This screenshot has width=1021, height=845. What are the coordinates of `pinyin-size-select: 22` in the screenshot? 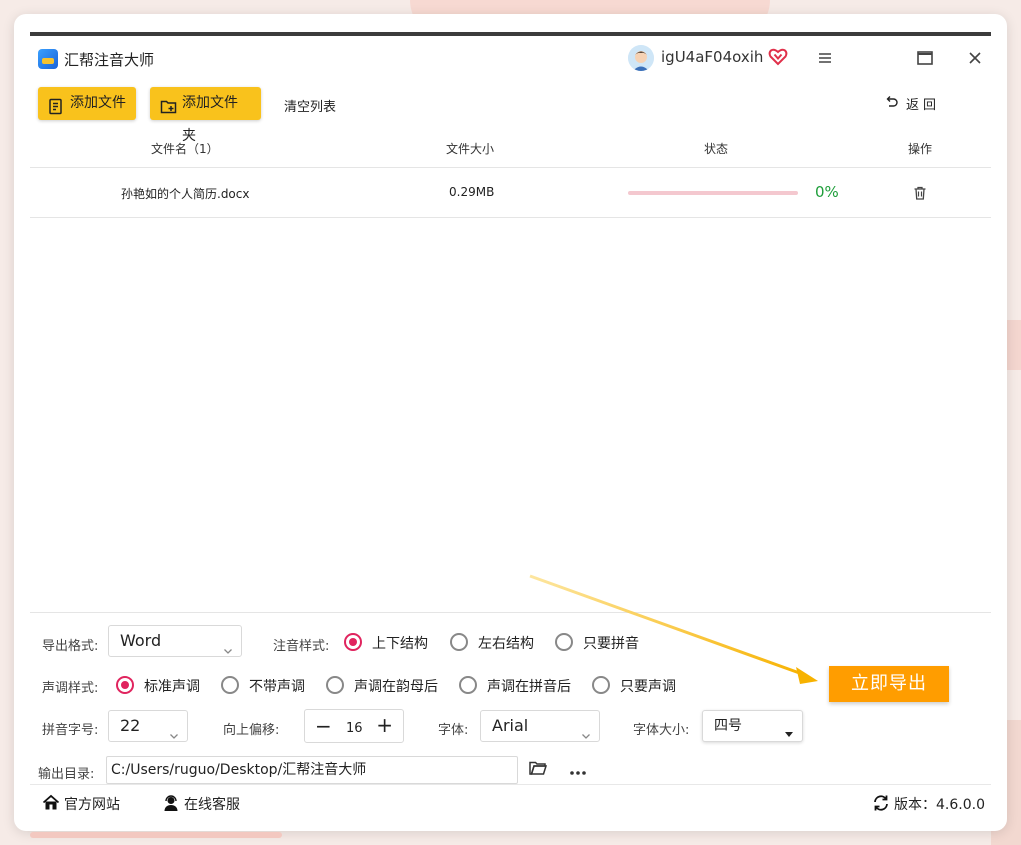 It's located at (148, 726).